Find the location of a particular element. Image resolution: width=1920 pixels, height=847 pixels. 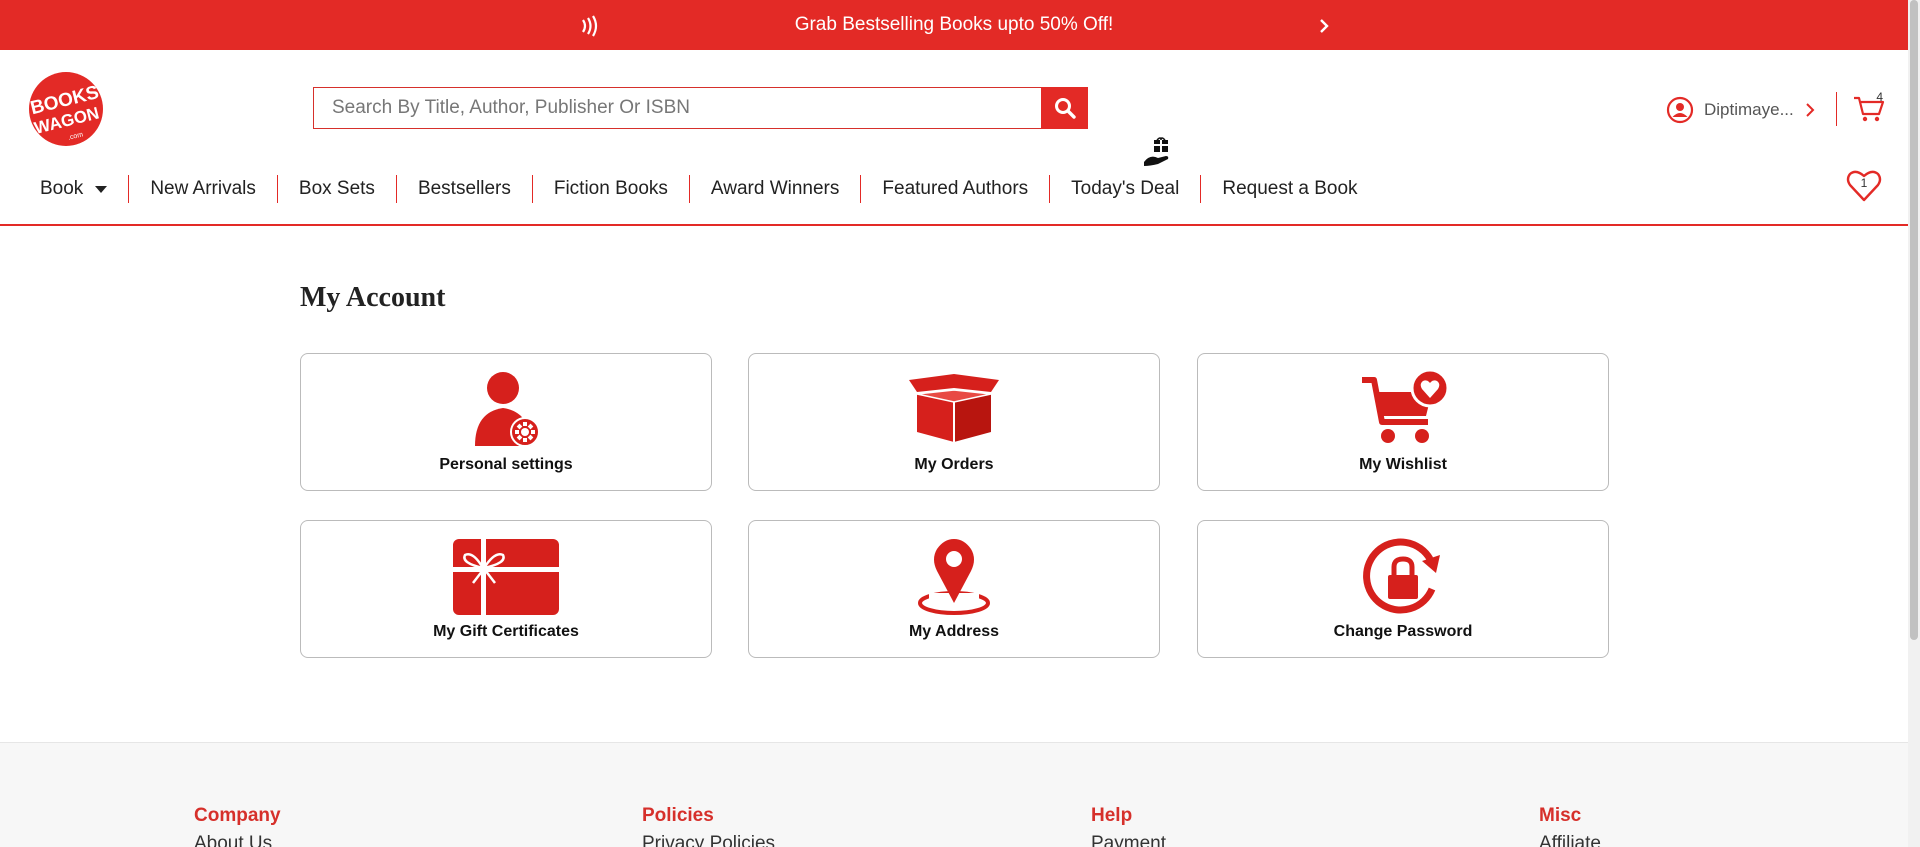

nav-item-label: Featured Authors is located at coordinates (955, 188).